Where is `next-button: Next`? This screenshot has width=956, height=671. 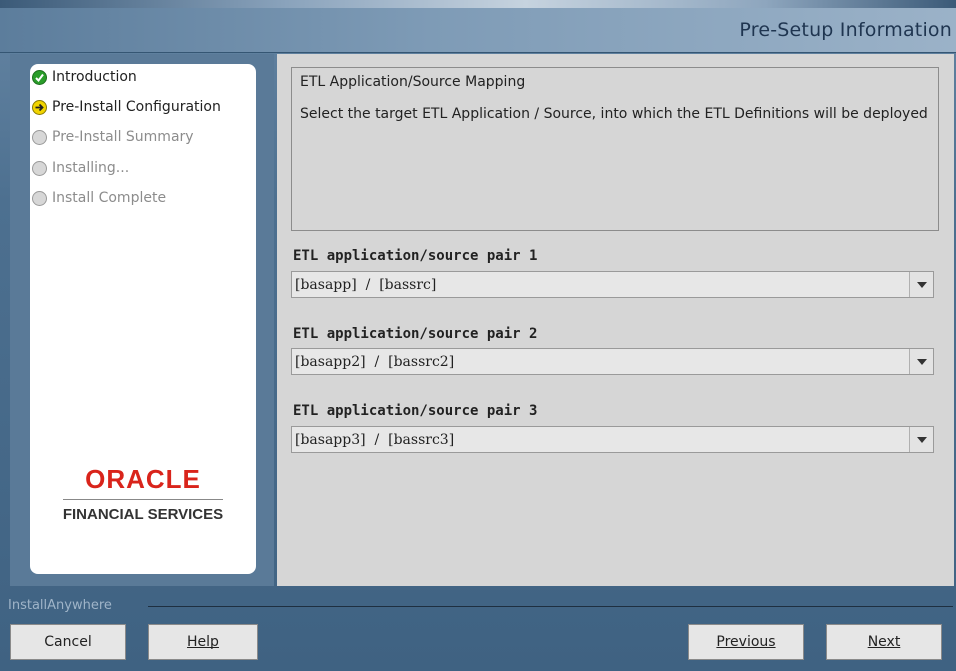 next-button: Next is located at coordinates (884, 642).